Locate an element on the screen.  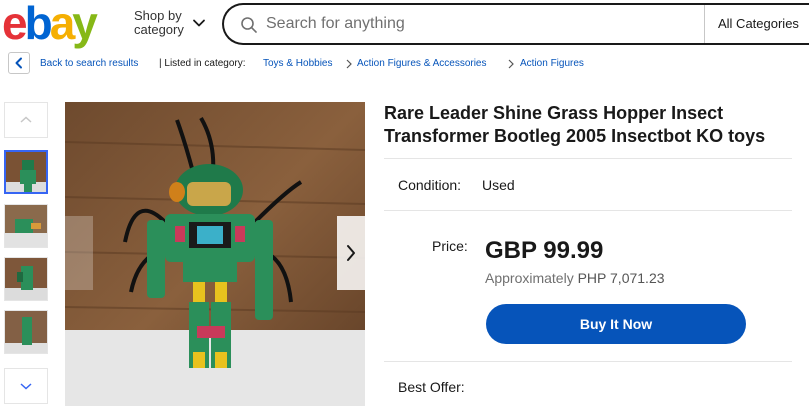
search-input is located at coordinates (476, 24).